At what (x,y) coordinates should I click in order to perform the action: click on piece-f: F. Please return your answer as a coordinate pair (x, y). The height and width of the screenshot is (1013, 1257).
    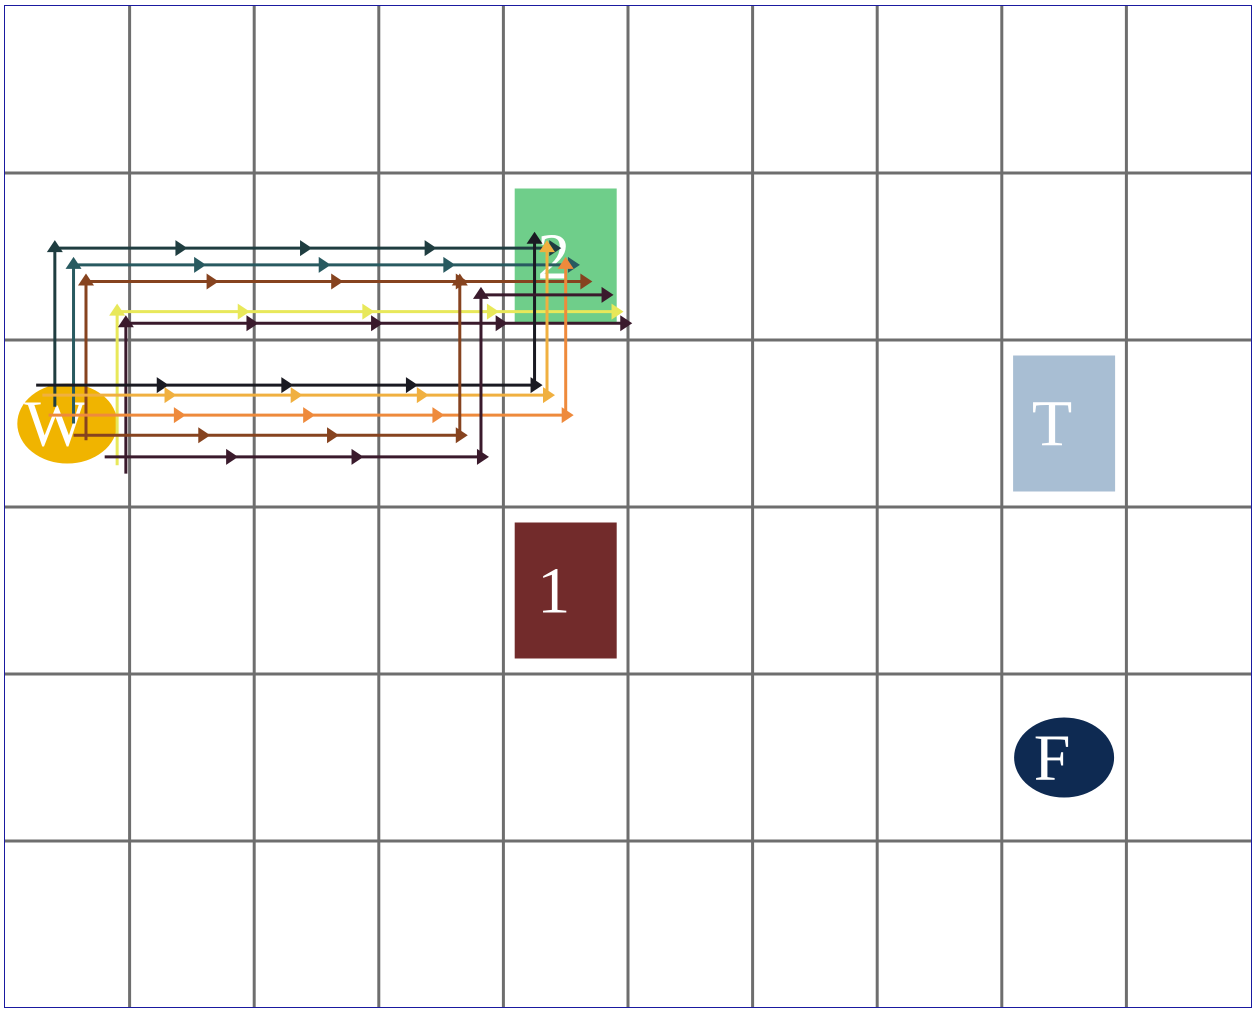
    Looking at the image, I should click on (1064, 757).